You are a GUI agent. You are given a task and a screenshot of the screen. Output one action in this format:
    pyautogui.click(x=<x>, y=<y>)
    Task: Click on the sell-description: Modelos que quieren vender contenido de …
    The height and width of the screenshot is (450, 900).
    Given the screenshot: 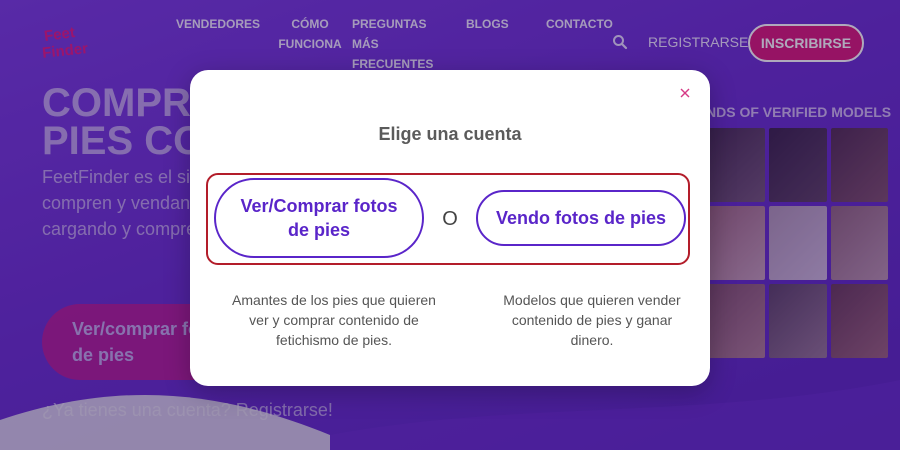 What is the action you would take?
    pyautogui.click(x=592, y=320)
    